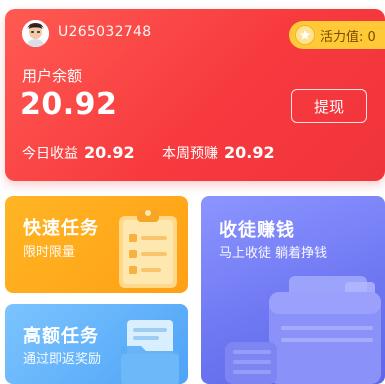  I want to click on fast-task-card: 快速任务 限时限量, so click(96, 244).